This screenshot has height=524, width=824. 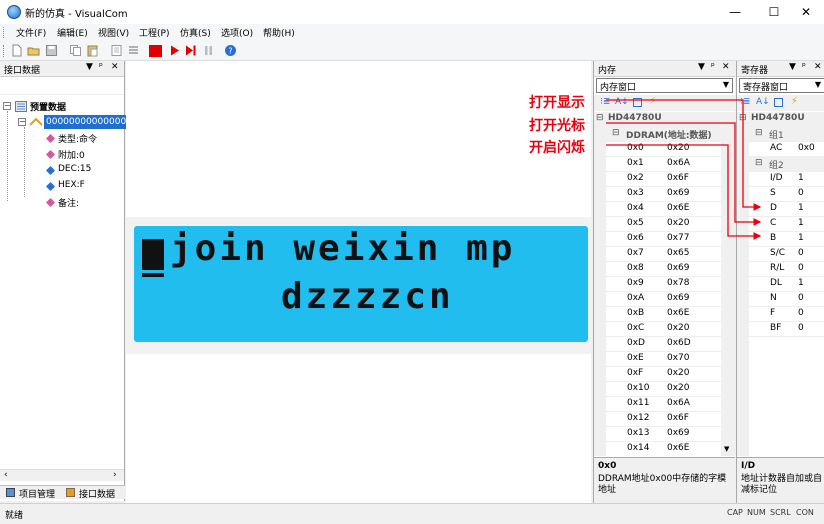 What do you see at coordinates (14, 516) in the screenshot?
I see `status-text: 就绪` at bounding box center [14, 516].